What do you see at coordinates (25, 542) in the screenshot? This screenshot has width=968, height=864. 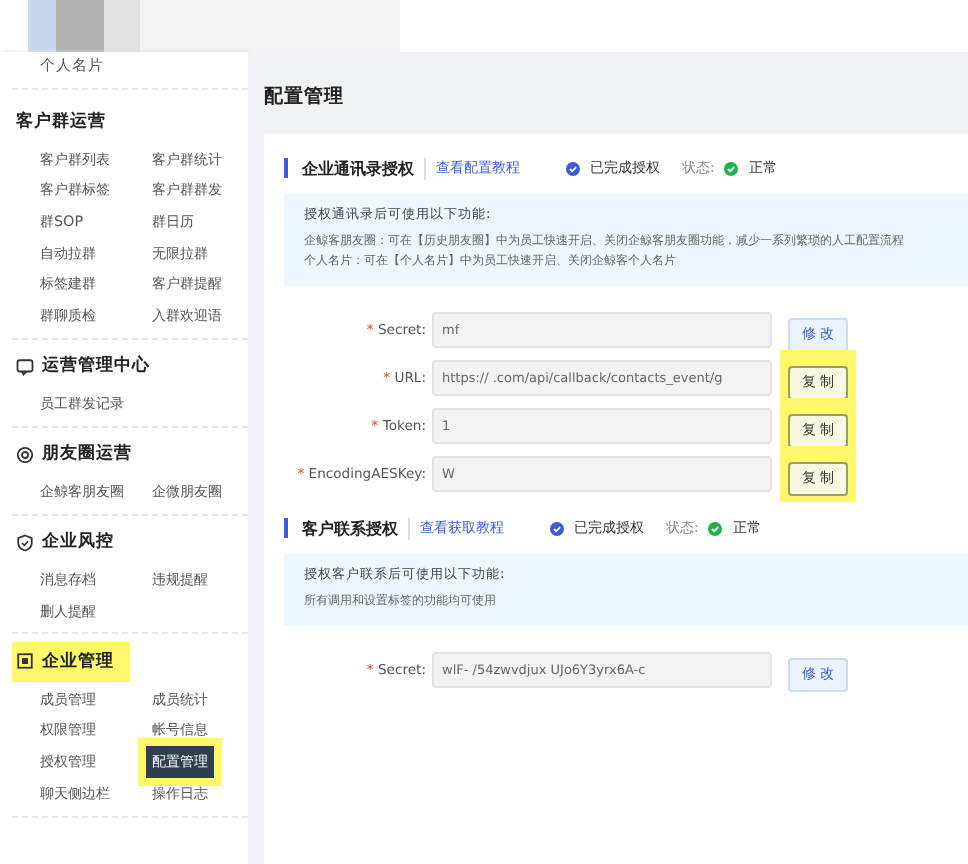 I see `shield-icon` at bounding box center [25, 542].